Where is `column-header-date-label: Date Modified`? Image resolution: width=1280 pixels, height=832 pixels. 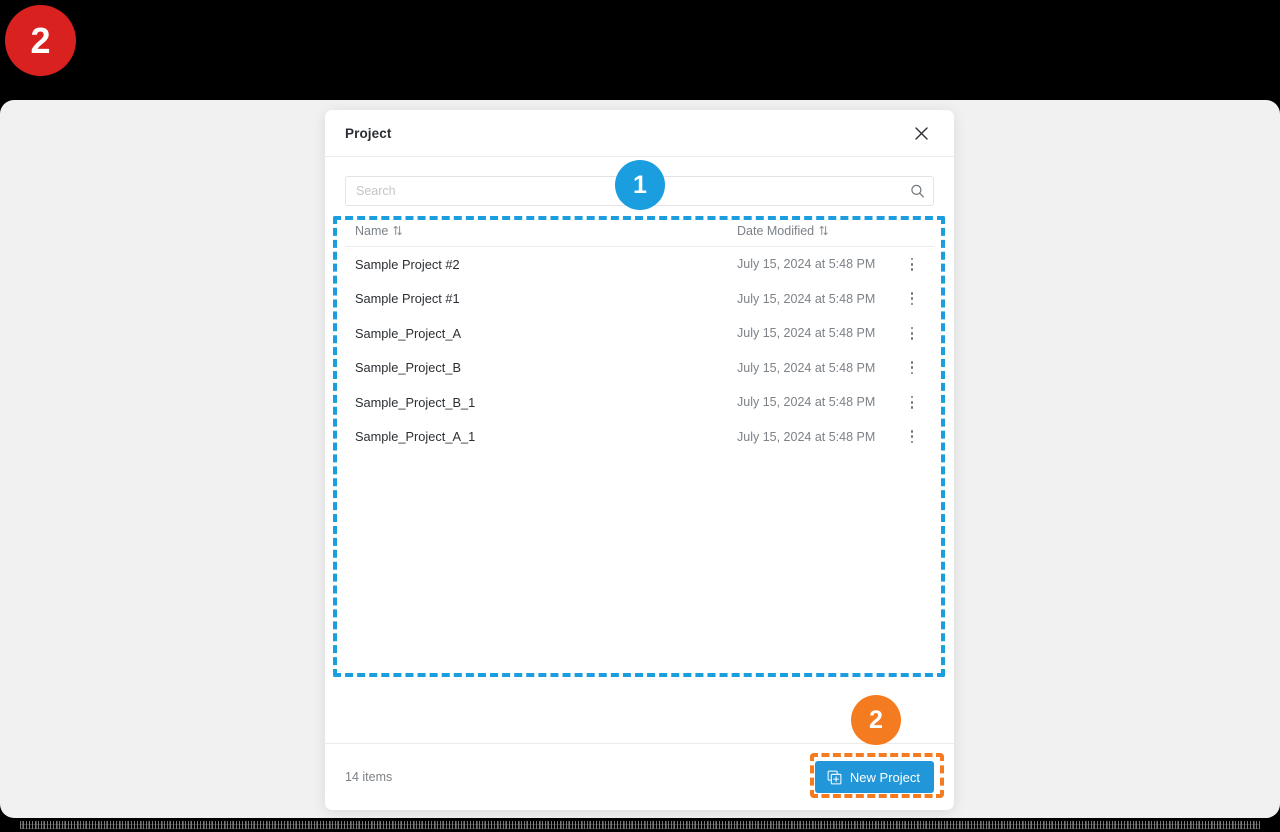 column-header-date-label: Date Modified is located at coordinates (776, 230).